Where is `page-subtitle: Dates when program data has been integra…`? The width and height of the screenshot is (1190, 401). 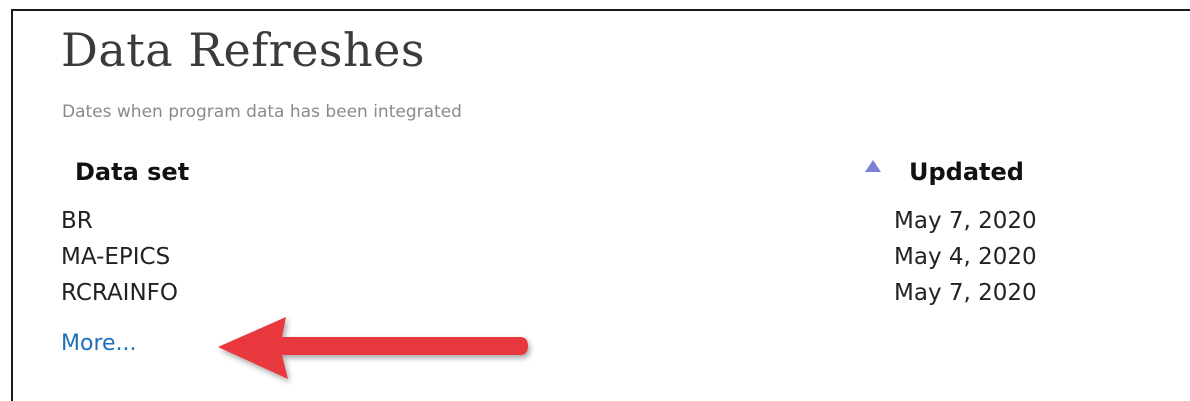
page-subtitle: Dates when program data has been integra… is located at coordinates (262, 112).